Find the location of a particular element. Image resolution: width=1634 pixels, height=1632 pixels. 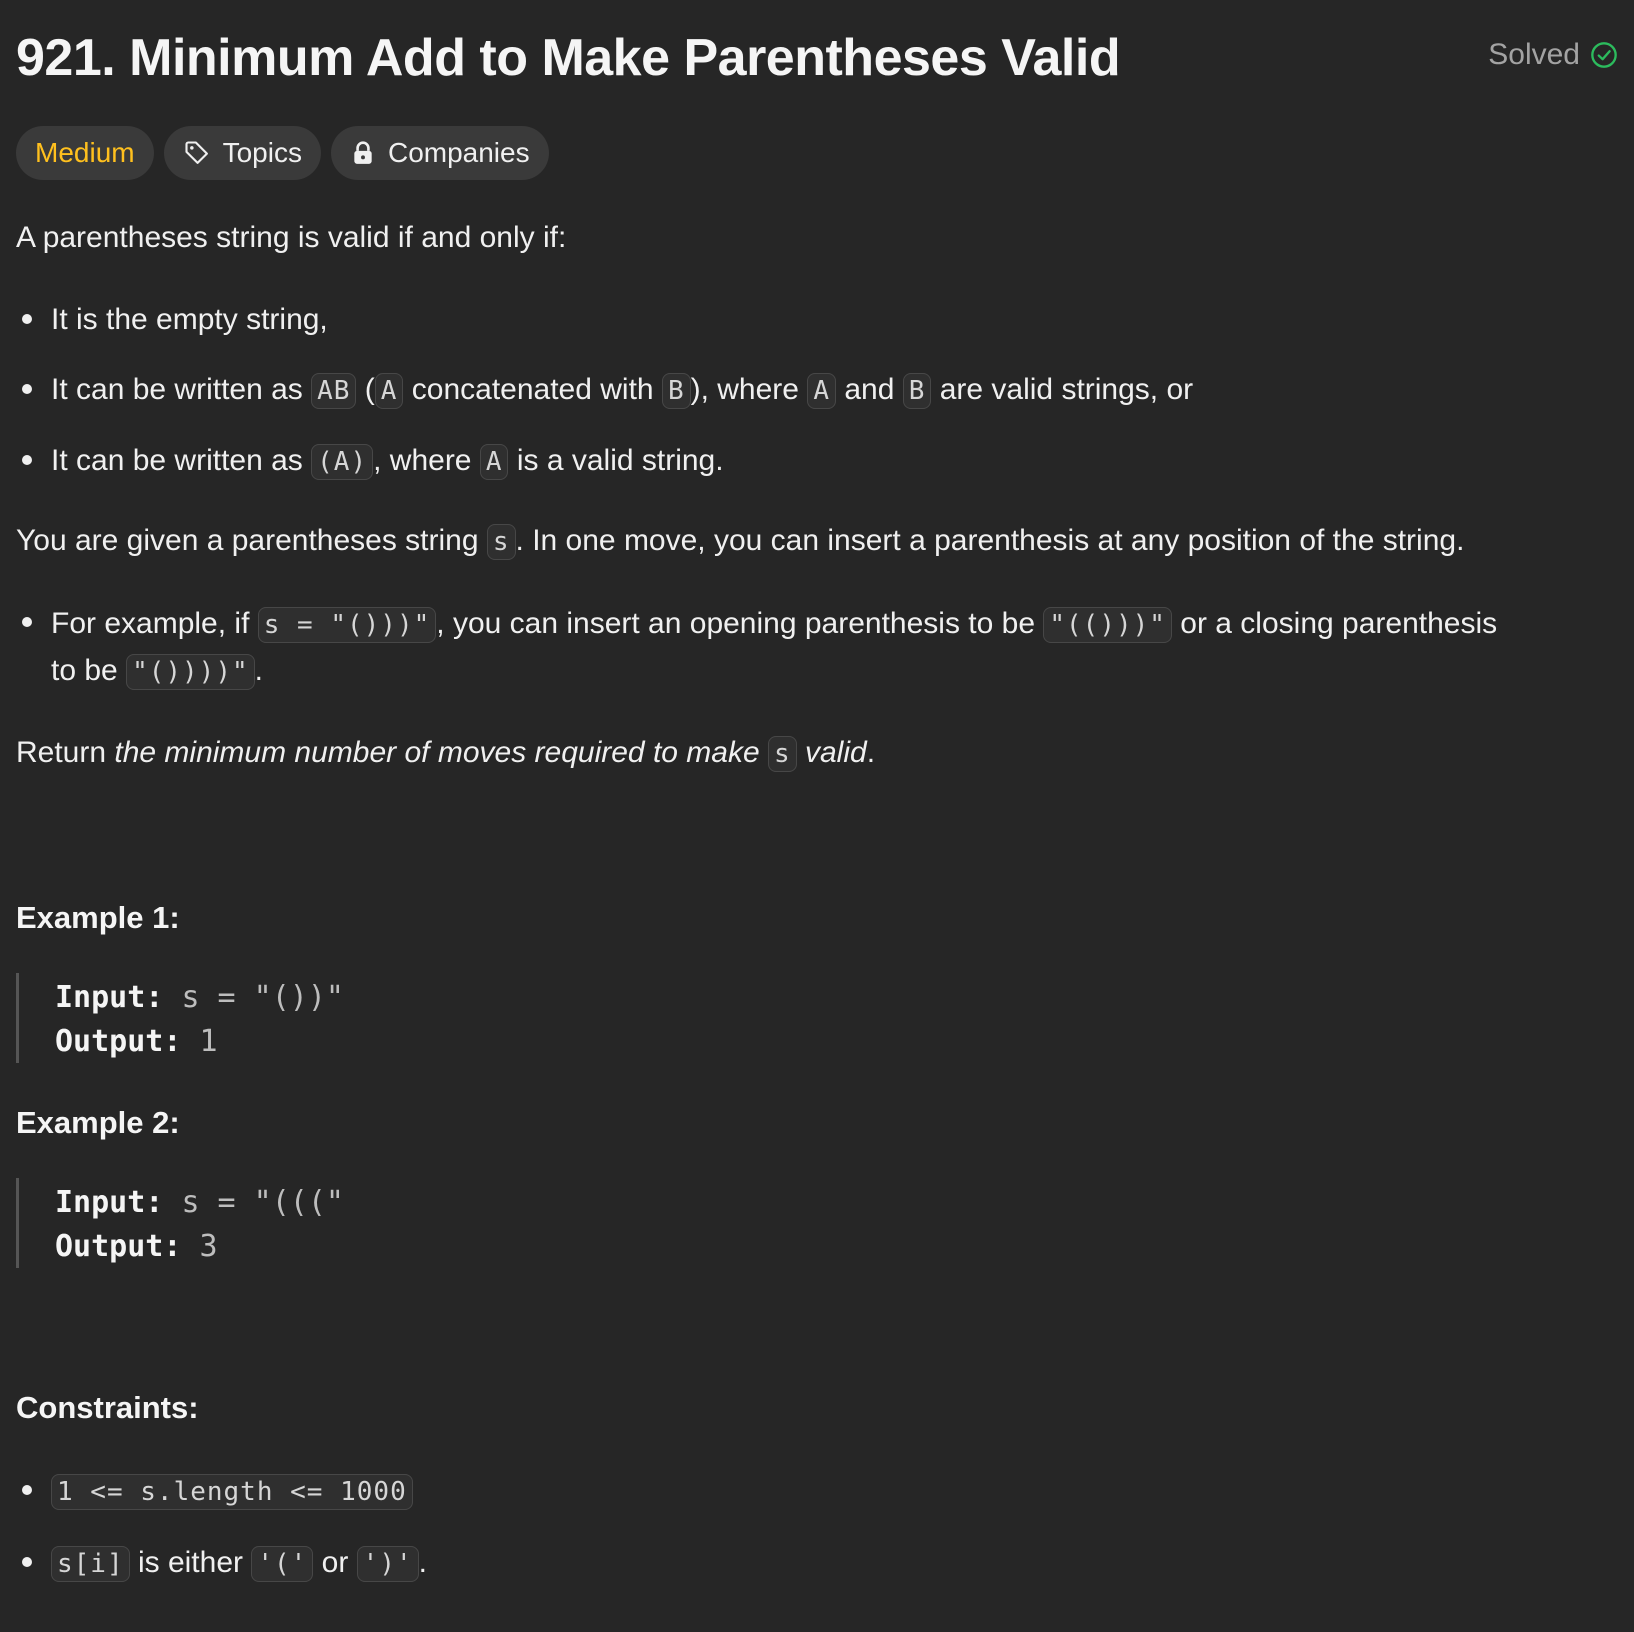

example-2-heading: Example 2: is located at coordinates (98, 1122).